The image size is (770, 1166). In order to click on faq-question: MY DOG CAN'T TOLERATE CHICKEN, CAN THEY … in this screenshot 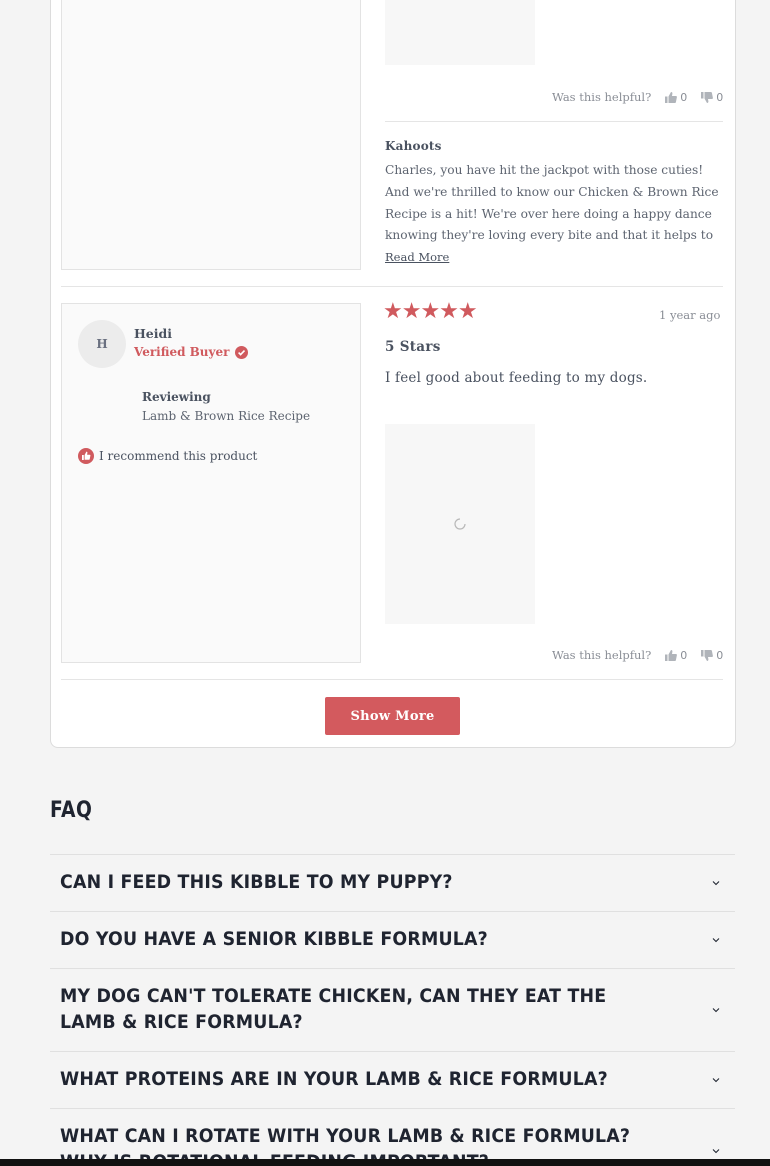, I will do `click(333, 1009)`.